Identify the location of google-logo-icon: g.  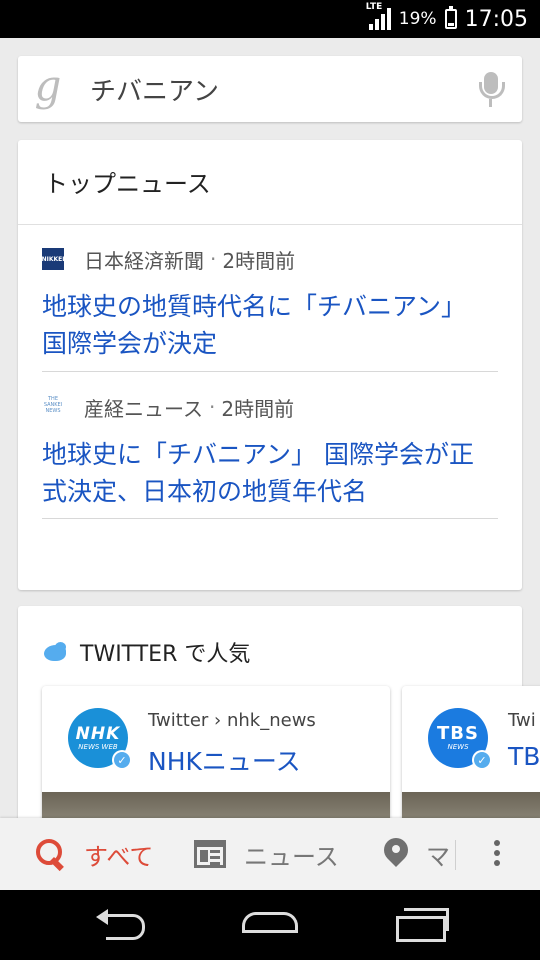
(48, 85).